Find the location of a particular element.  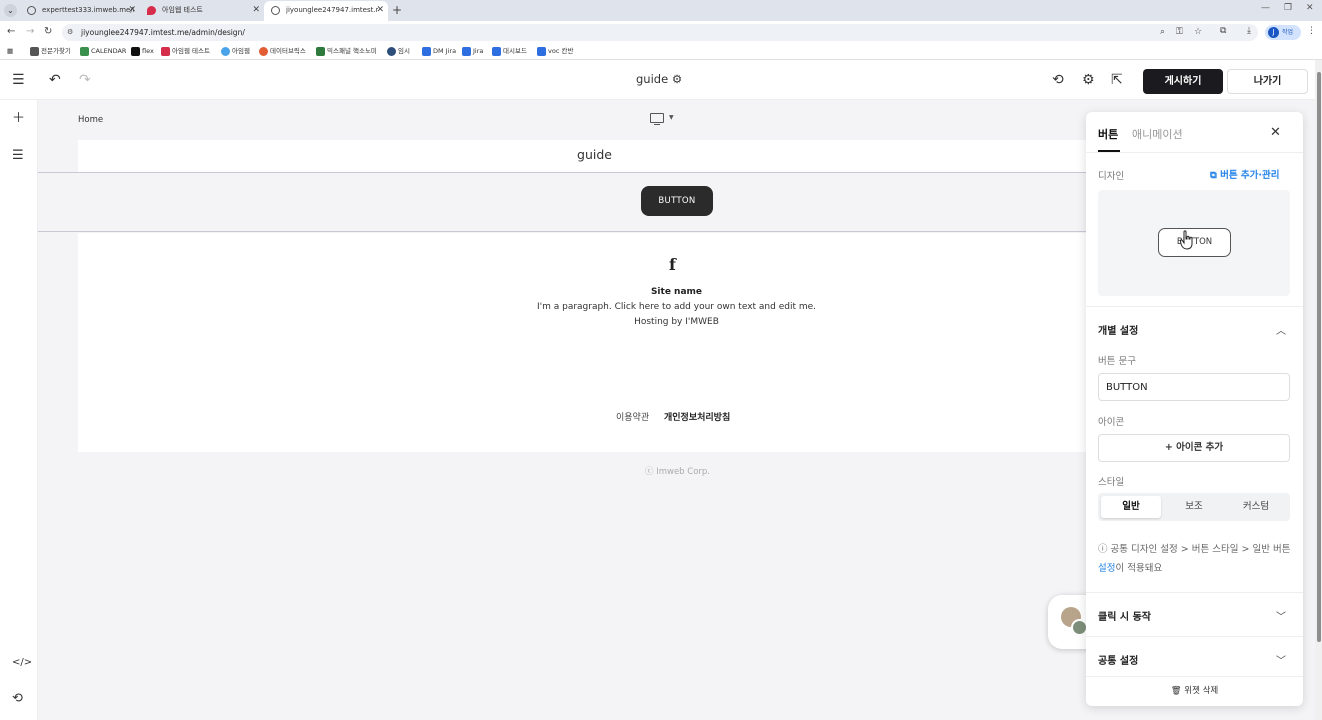

sheet-icon is located at coordinates (320, 51).